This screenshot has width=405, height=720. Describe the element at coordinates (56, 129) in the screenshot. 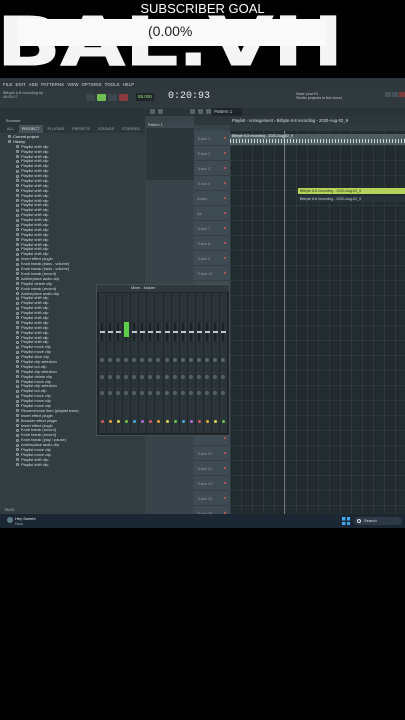

I see `browser-tab-plugins: PLUGINS` at that location.